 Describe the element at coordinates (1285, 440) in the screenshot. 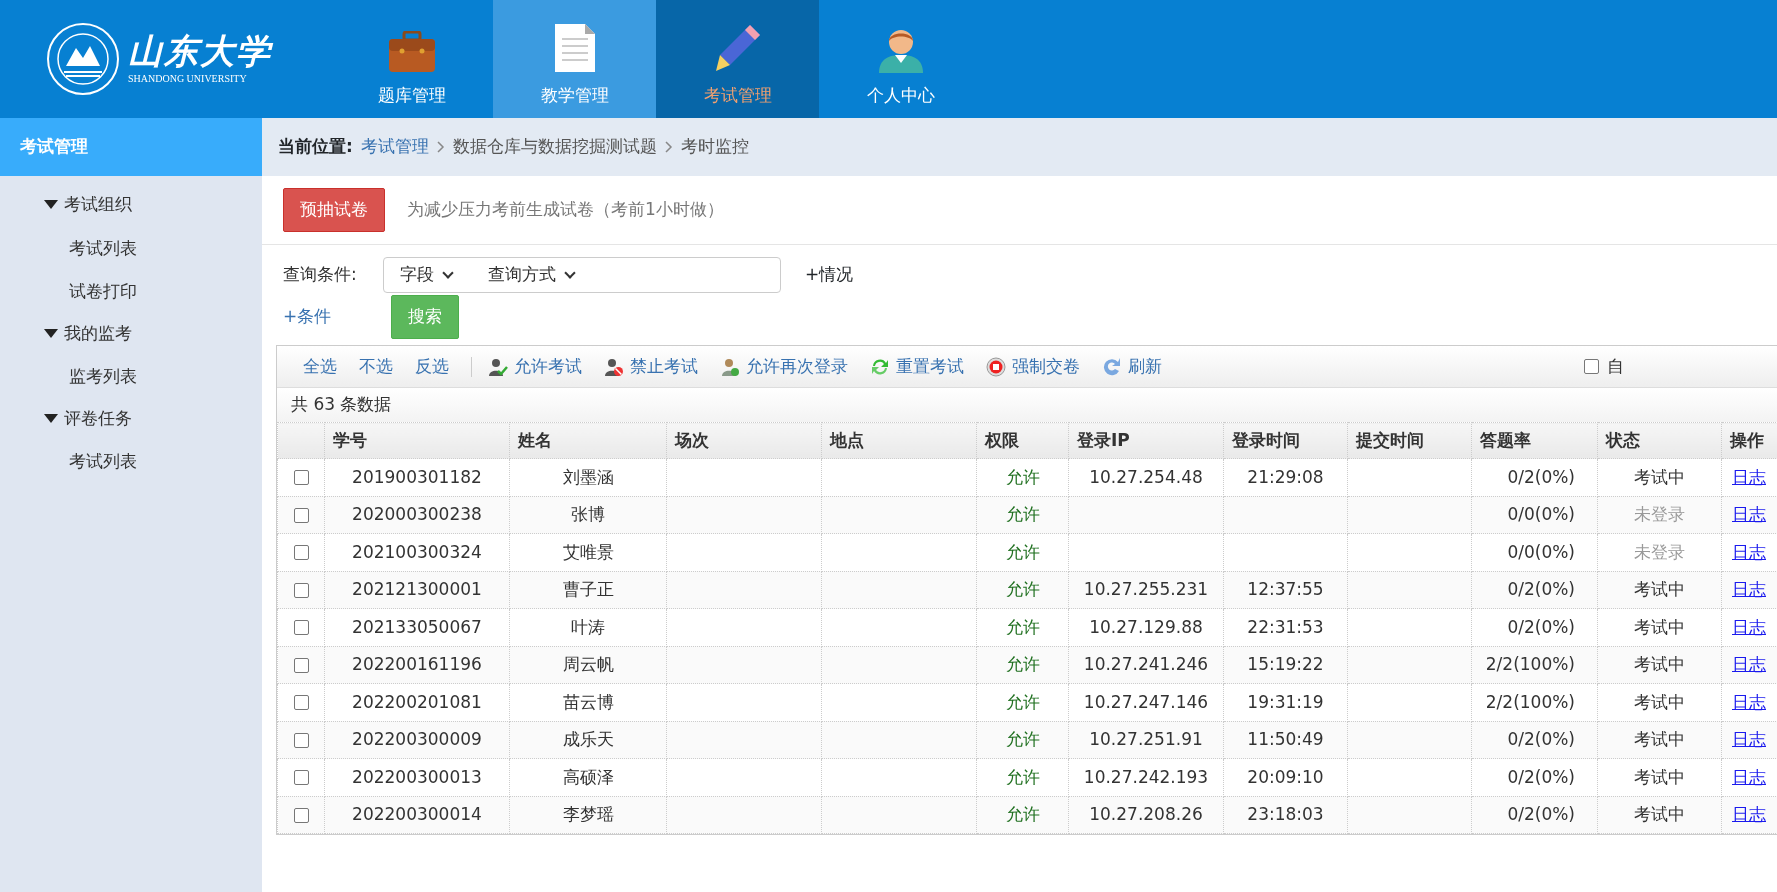

I see `column-header: 登录时间` at that location.